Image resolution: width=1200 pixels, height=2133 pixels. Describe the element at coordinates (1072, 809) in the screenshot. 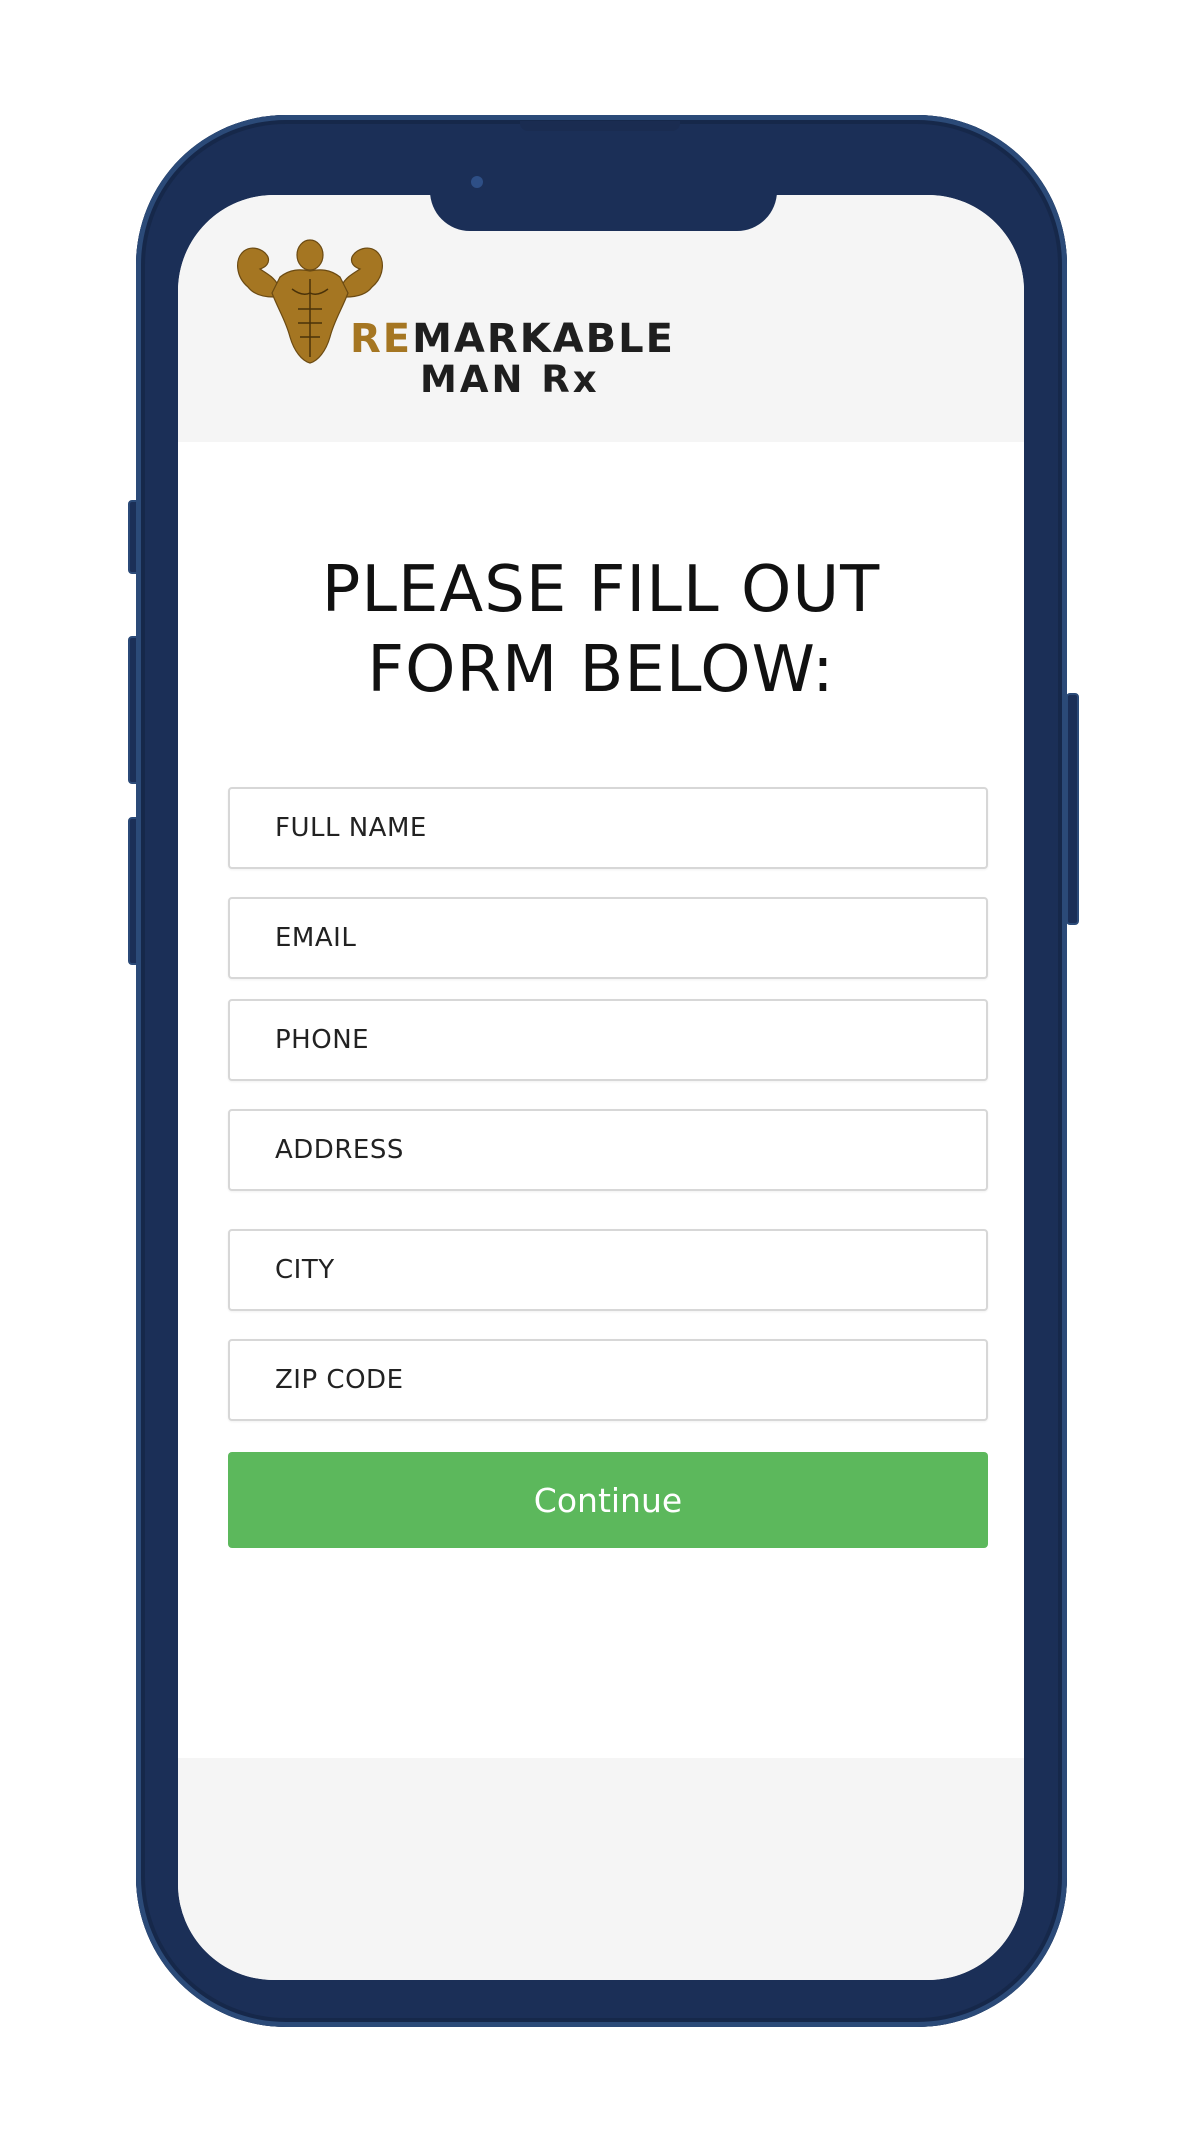

I see `power-button` at that location.